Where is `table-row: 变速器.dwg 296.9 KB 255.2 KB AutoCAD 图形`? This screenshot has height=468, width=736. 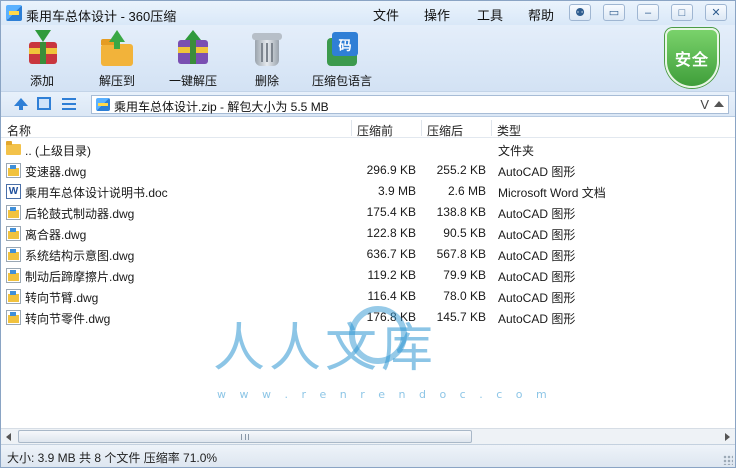 table-row: 变速器.dwg 296.9 KB 255.2 KB AutoCAD 图形 is located at coordinates (368, 170).